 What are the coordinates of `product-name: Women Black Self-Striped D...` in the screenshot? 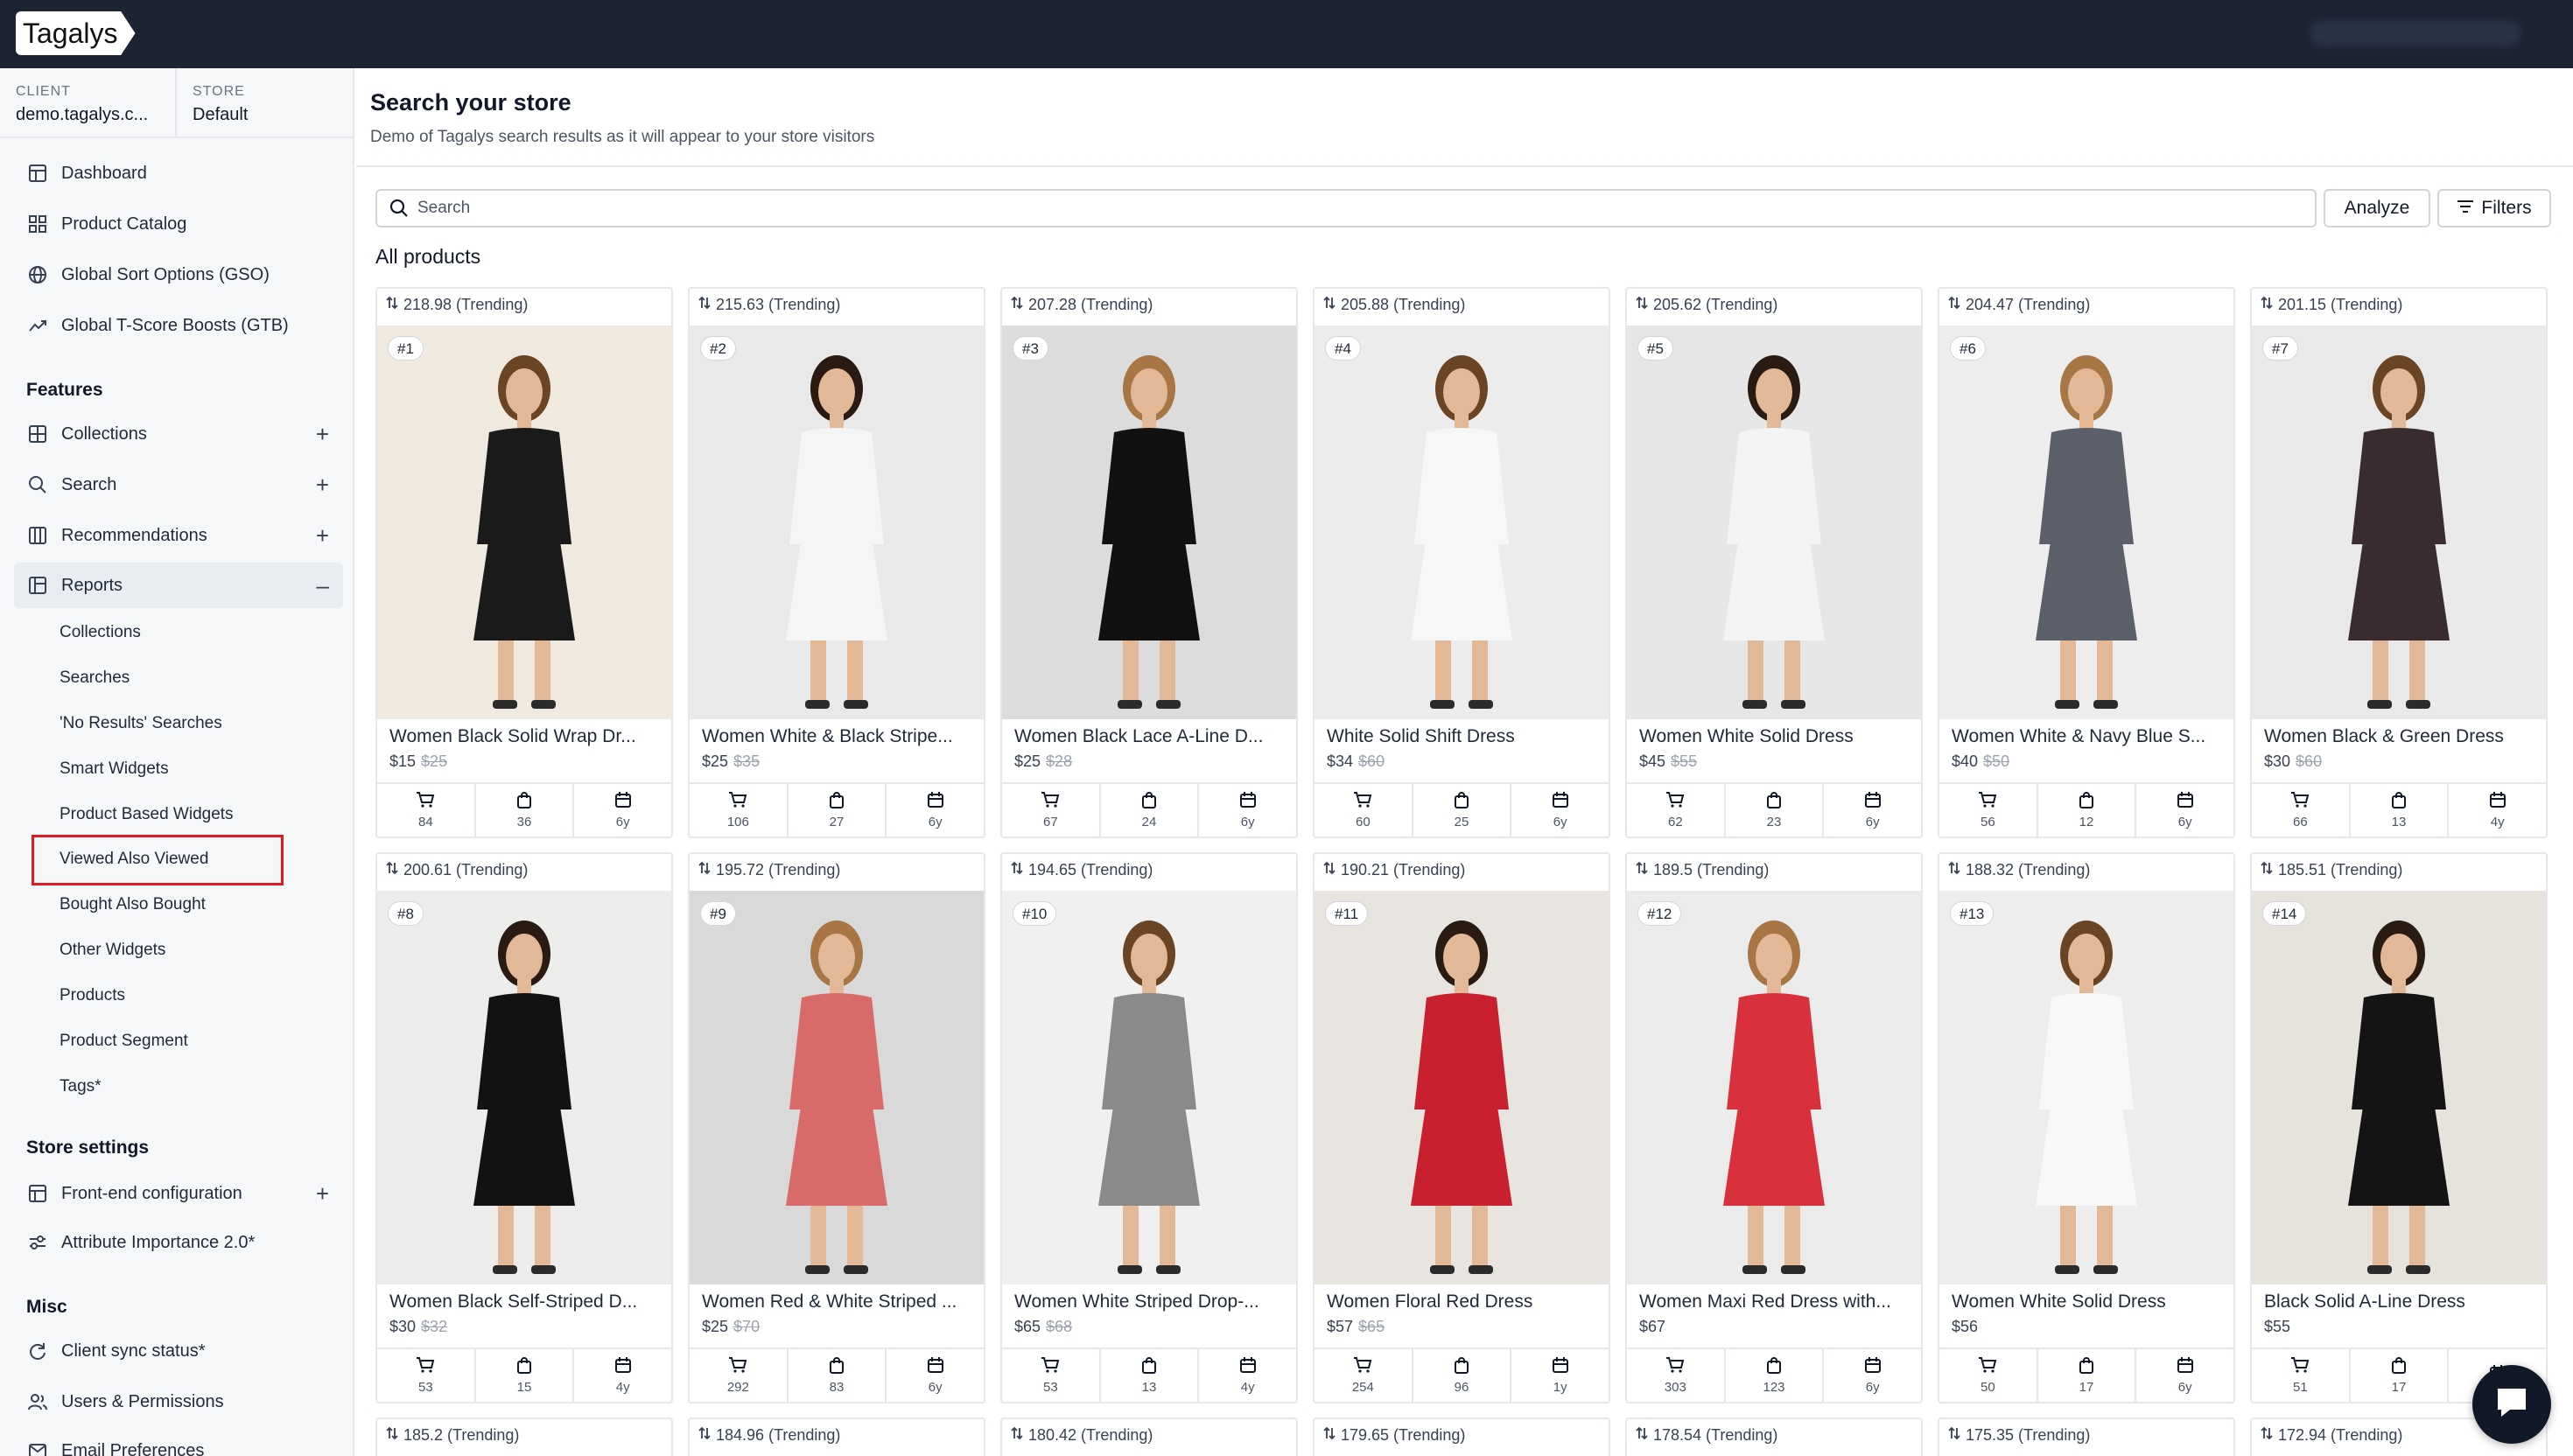 It's located at (525, 1302).